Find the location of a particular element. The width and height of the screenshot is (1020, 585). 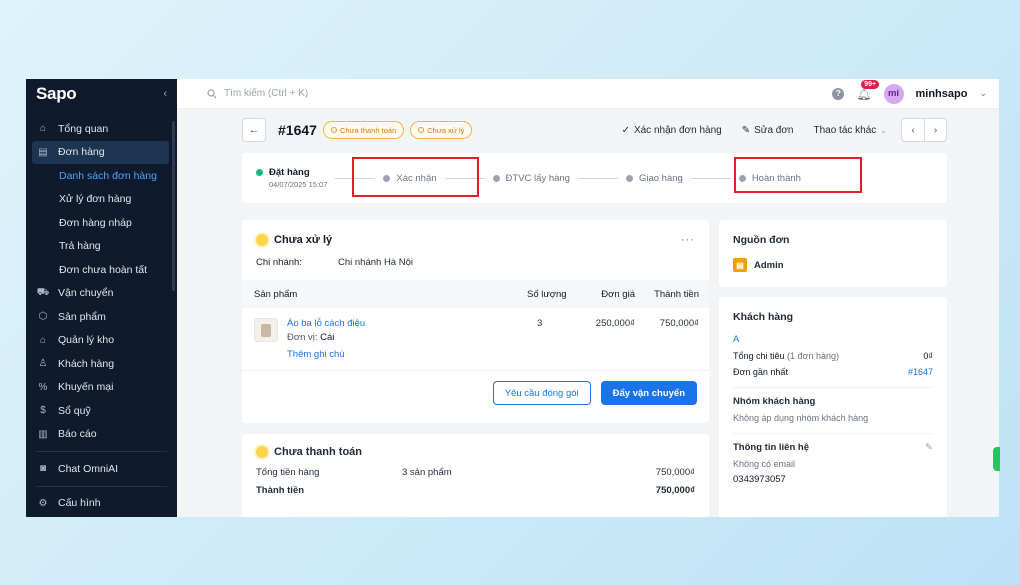

customer-group-title: Nhóm khách hàng is located at coordinates (774, 401).